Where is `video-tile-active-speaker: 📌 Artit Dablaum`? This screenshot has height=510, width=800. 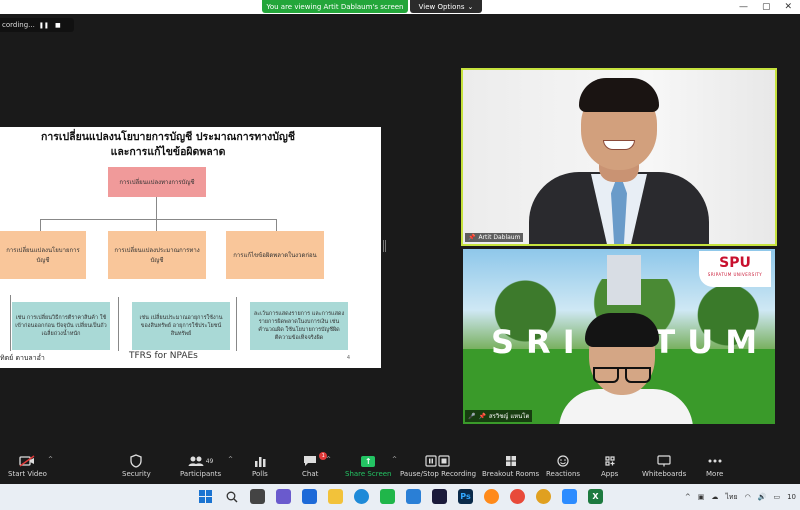
video-tile-active-speaker: 📌 Artit Dablaum is located at coordinates (619, 157).